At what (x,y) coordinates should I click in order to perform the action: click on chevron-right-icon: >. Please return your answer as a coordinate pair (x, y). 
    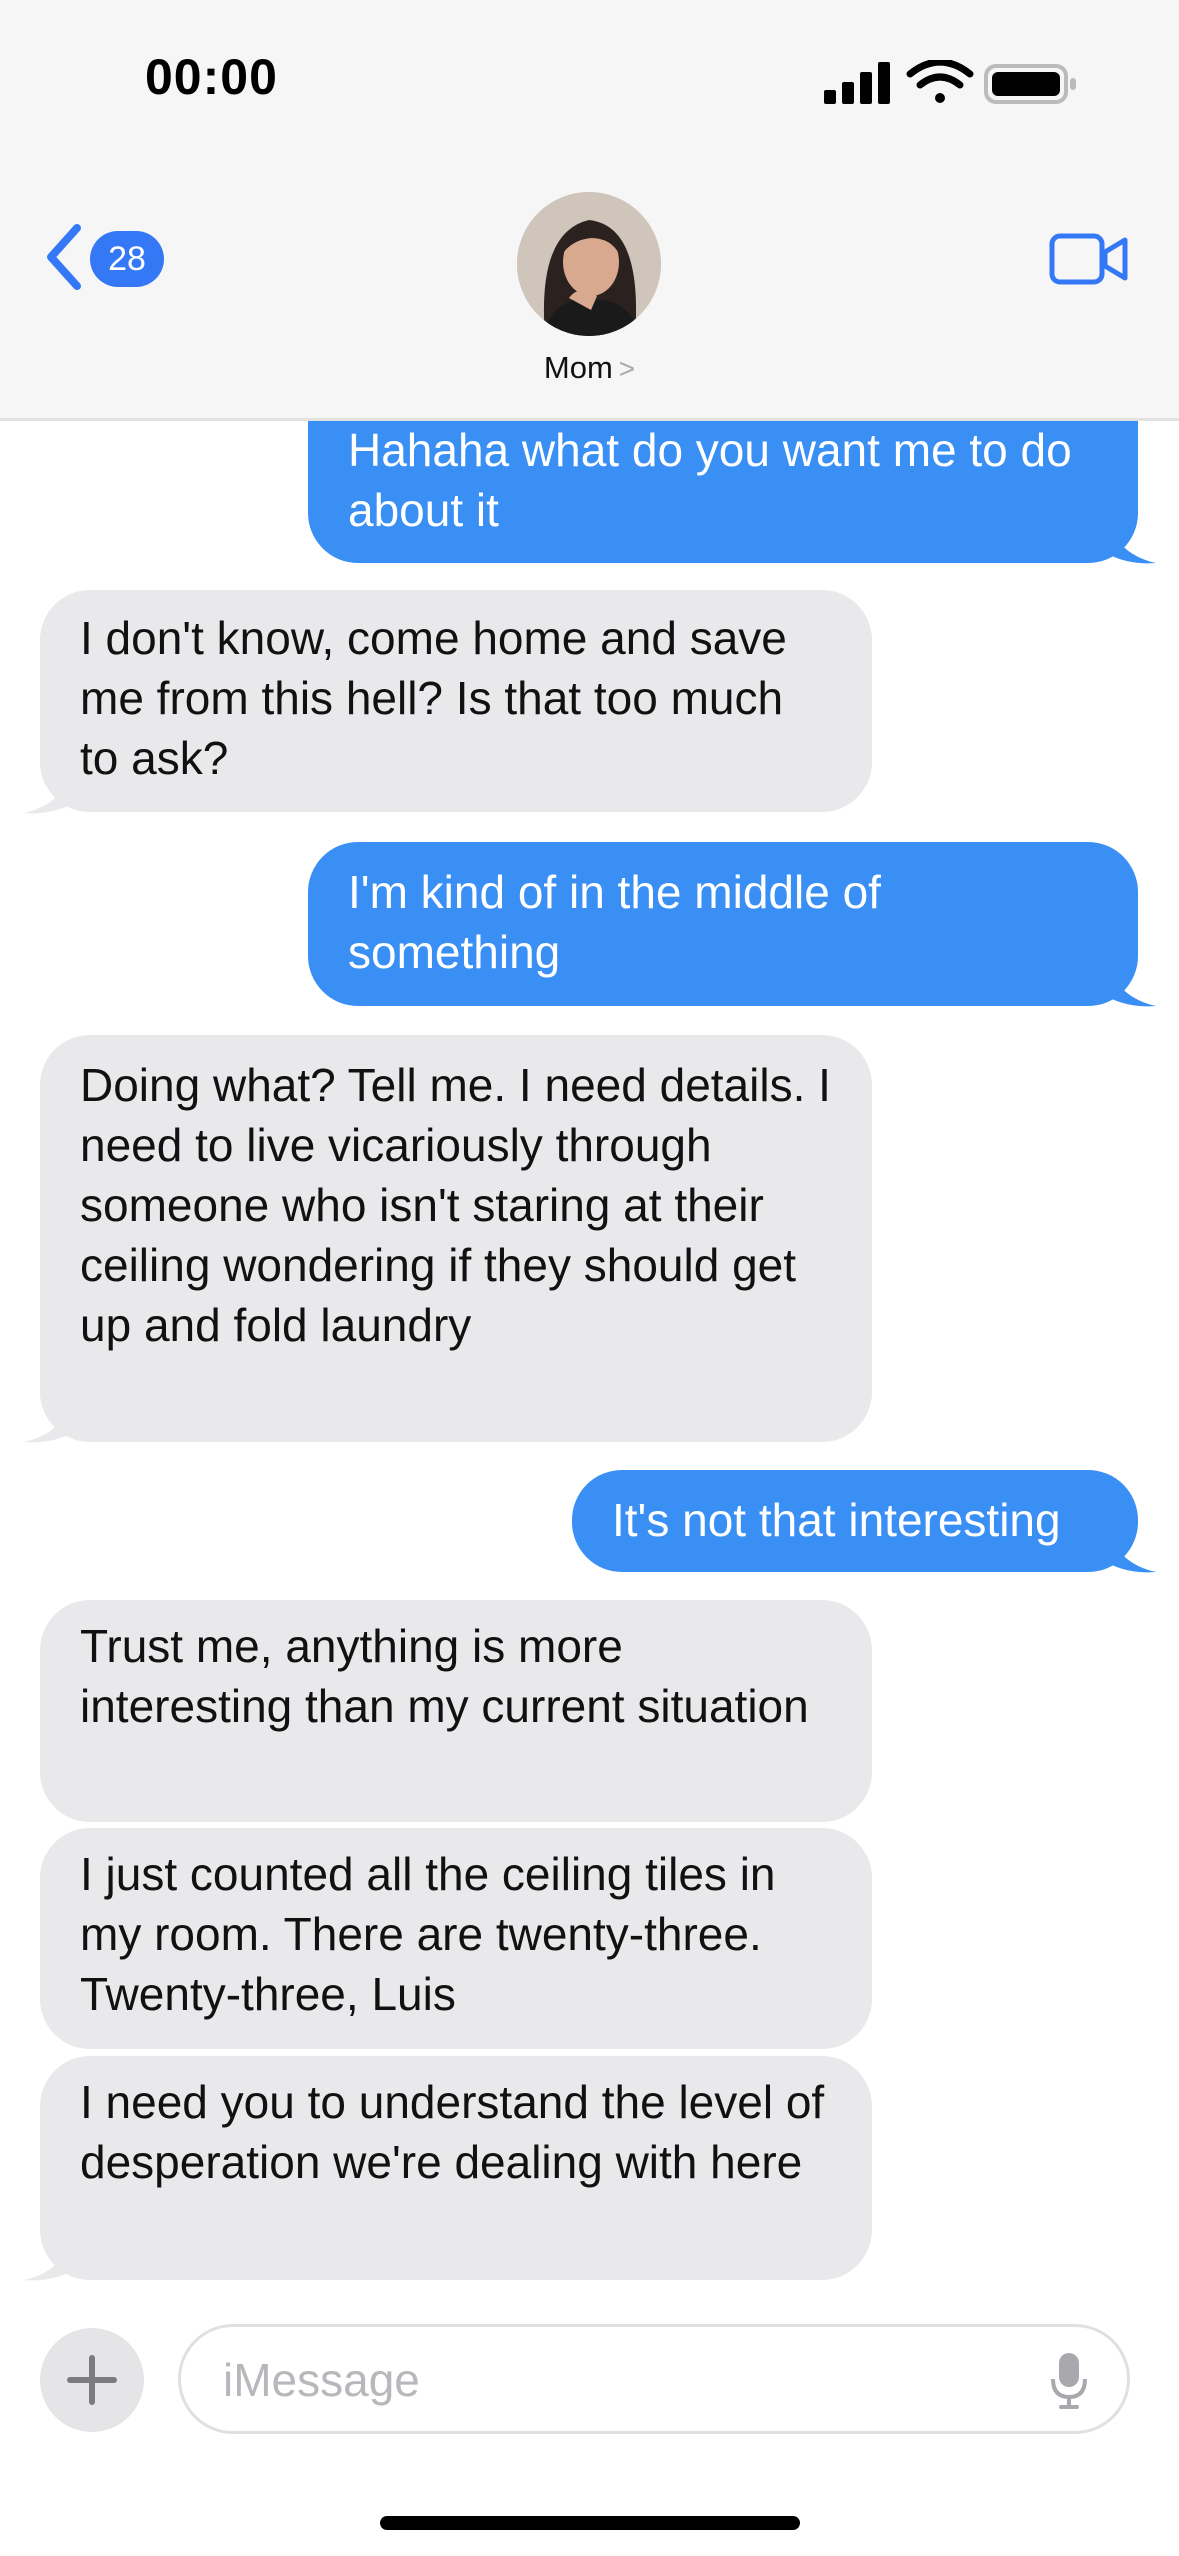
    Looking at the image, I should click on (627, 368).